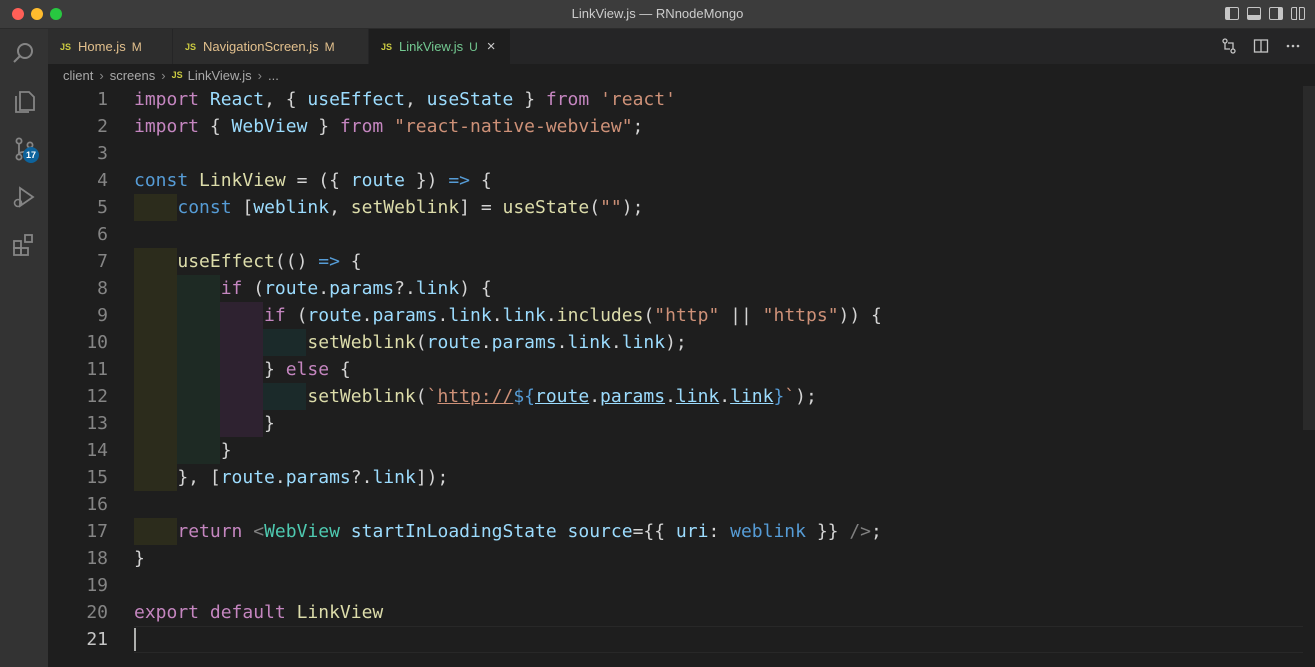 Image resolution: width=1315 pixels, height=667 pixels. I want to click on line-number: 16, so click(97, 504).